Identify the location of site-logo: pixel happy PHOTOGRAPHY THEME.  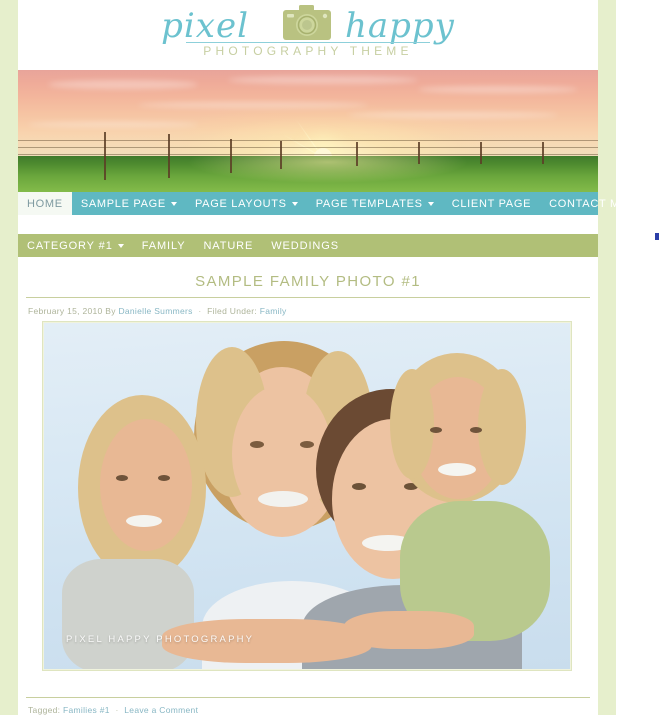
(308, 34).